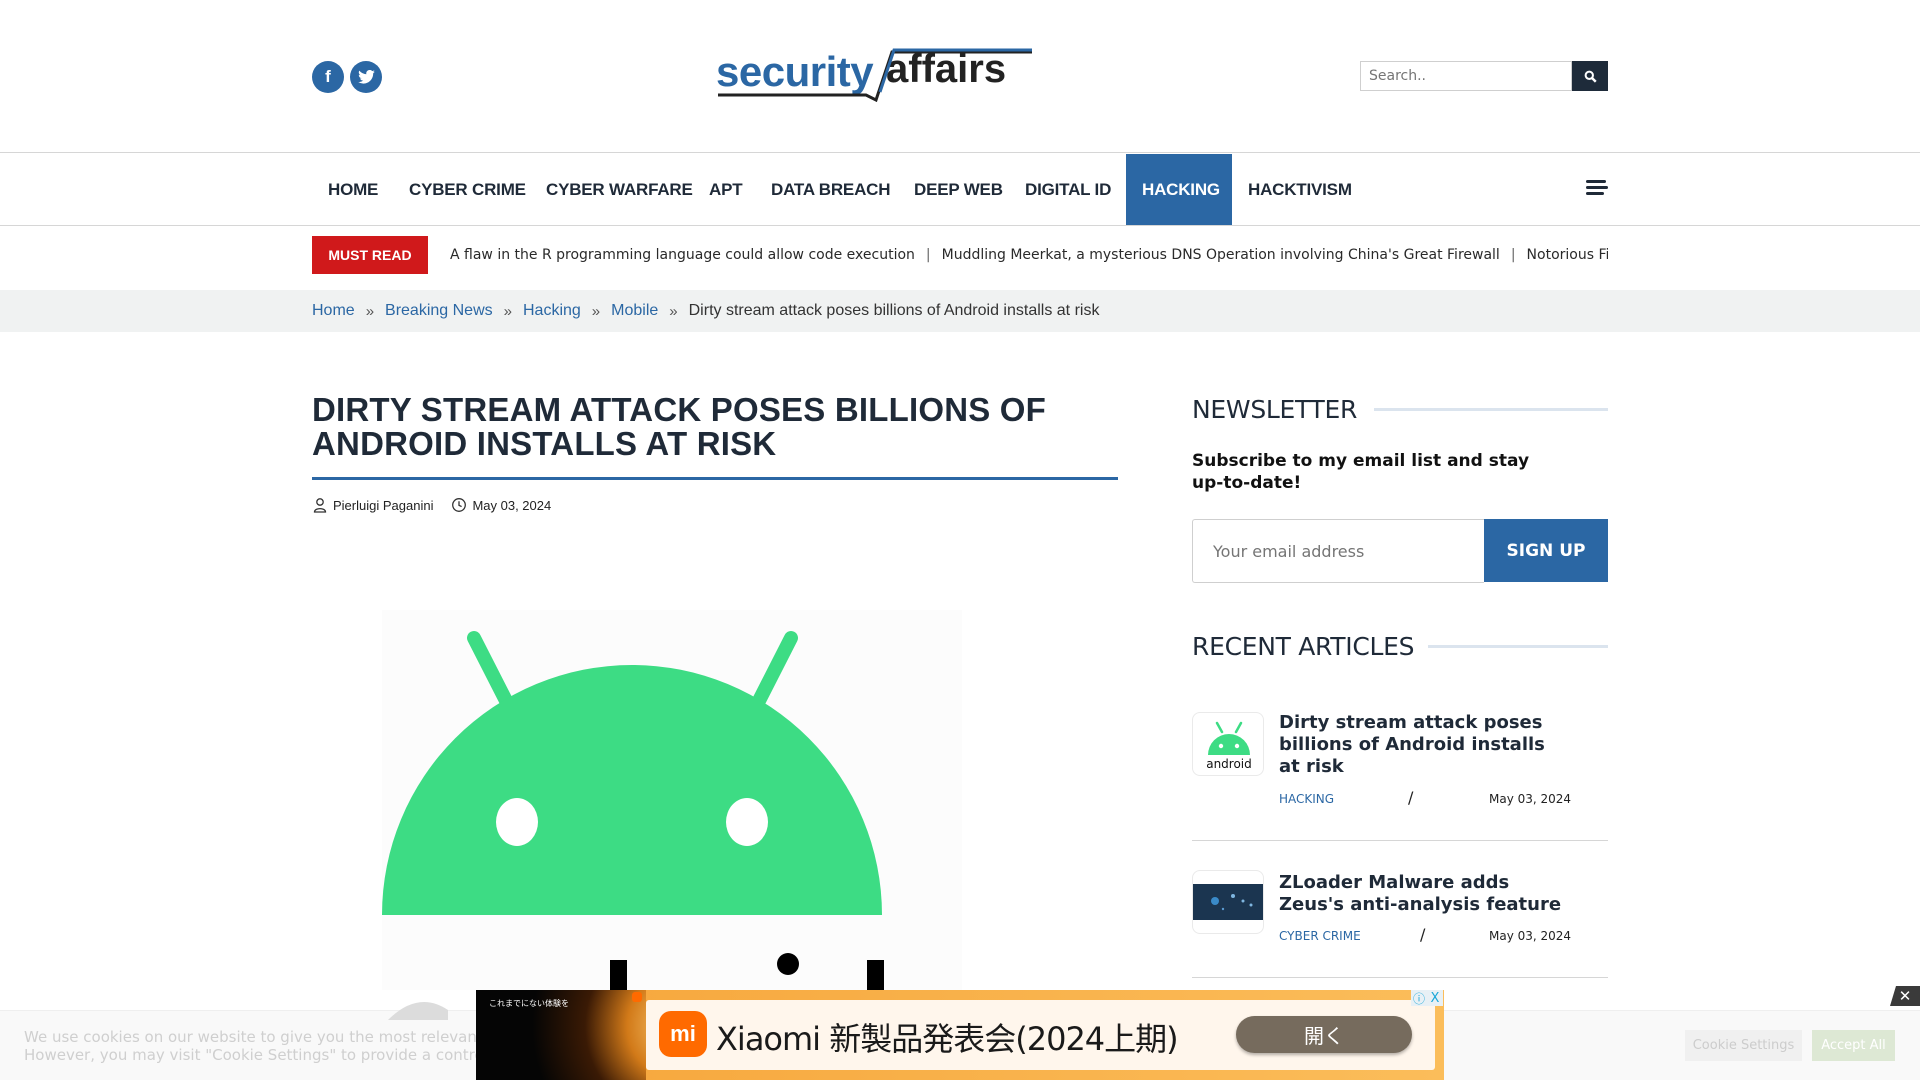 The image size is (1920, 1080). What do you see at coordinates (1324, 1034) in the screenshot?
I see `ad-open-button: 開く` at bounding box center [1324, 1034].